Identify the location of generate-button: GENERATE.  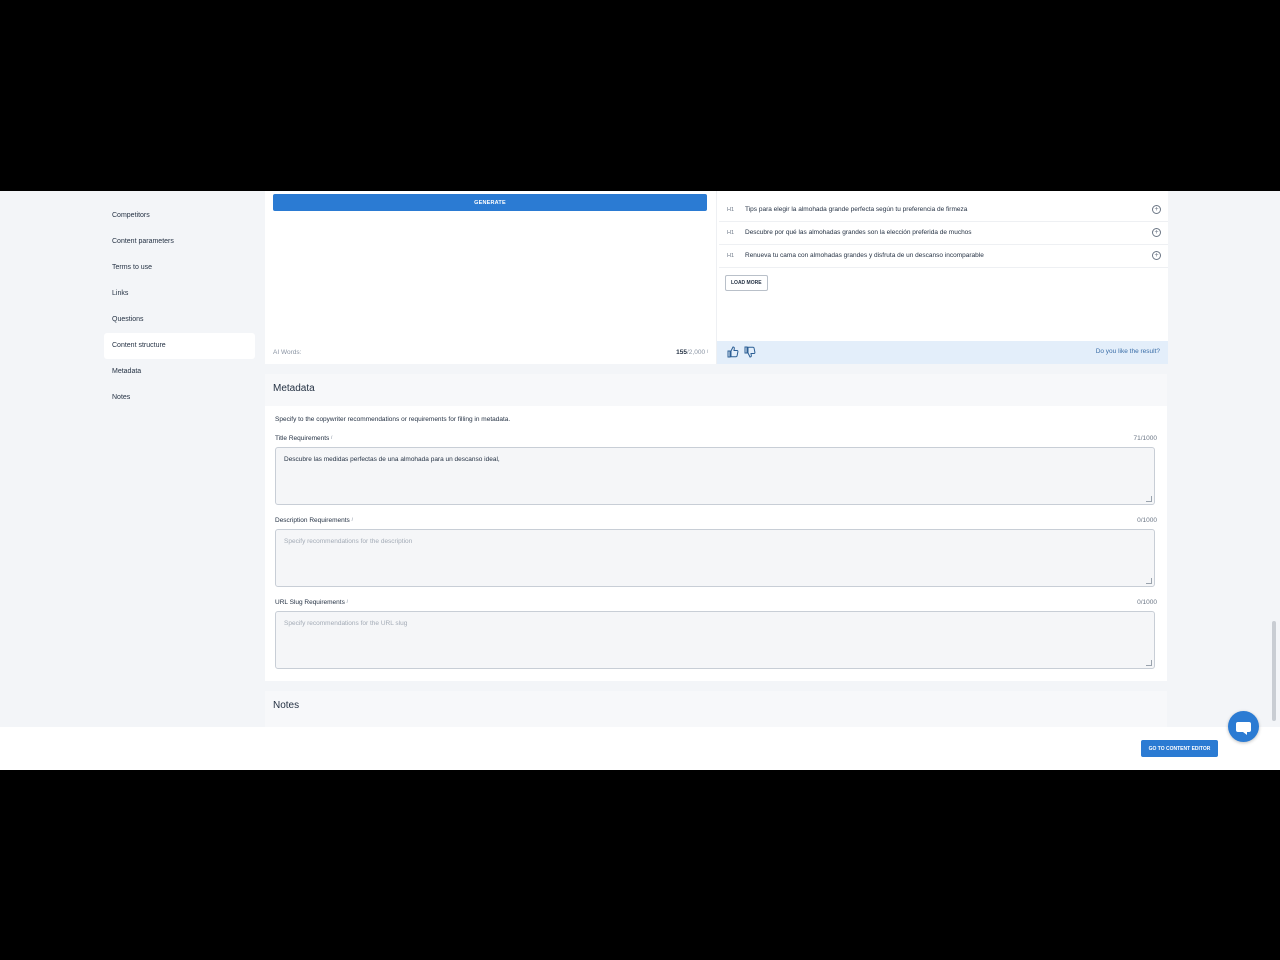
(490, 202).